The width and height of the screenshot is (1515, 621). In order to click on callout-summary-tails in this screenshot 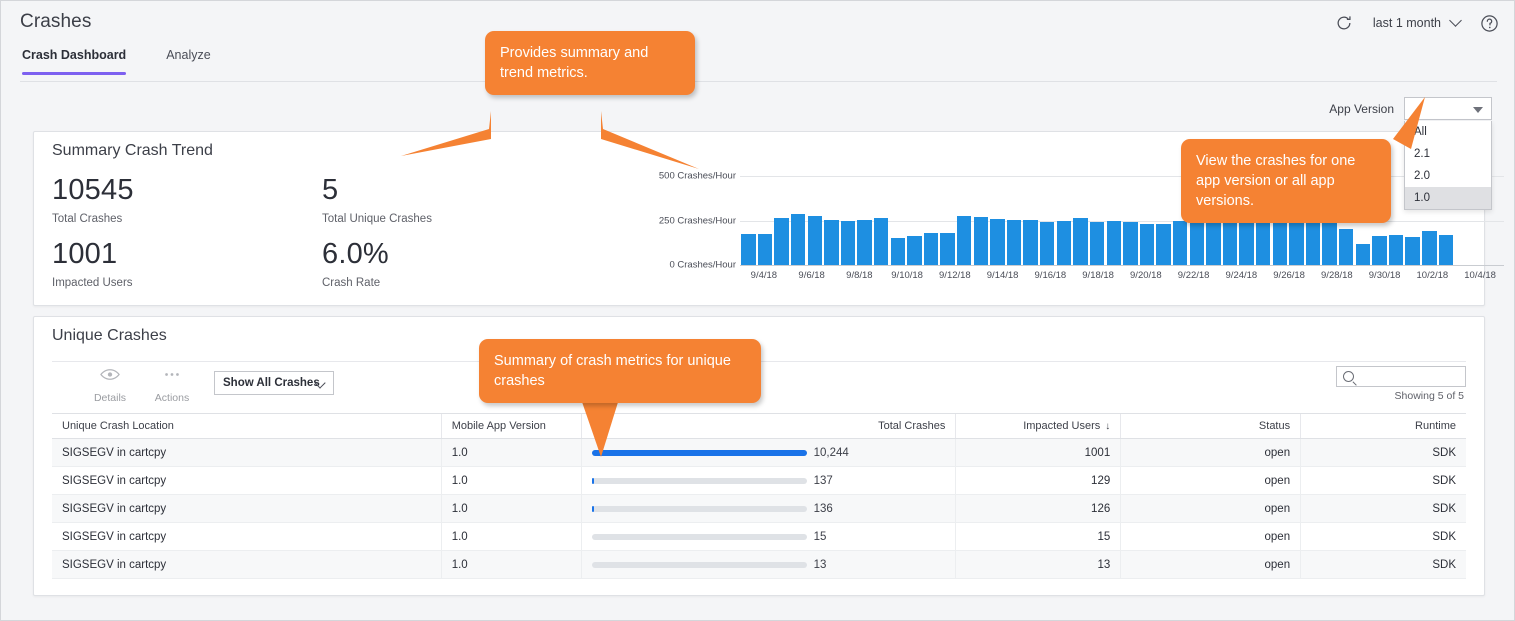, I will do `click(550, 140)`.